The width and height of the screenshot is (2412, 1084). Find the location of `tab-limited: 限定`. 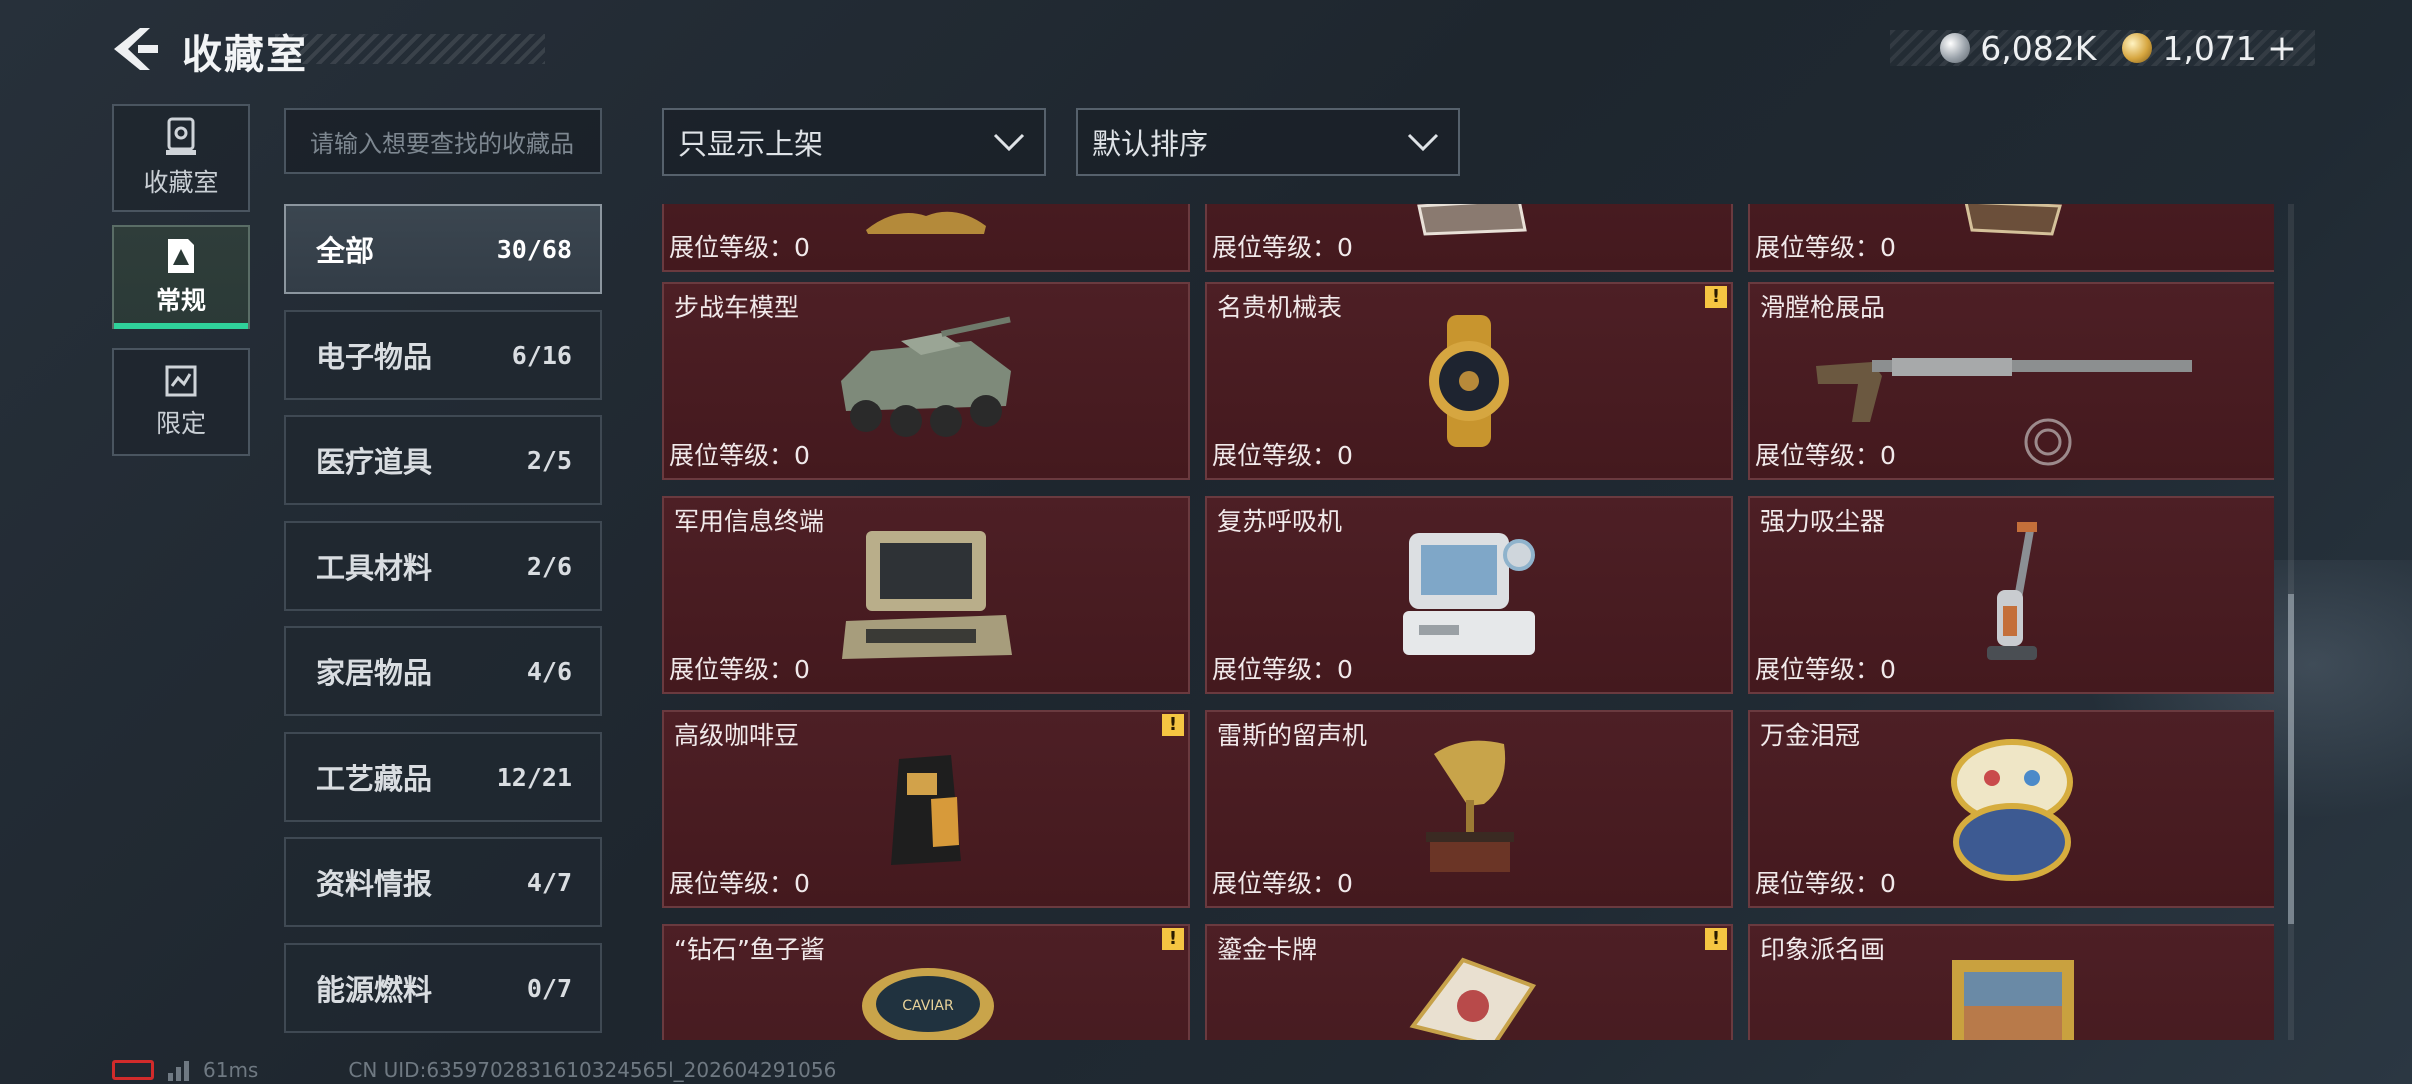

tab-limited: 限定 is located at coordinates (181, 402).